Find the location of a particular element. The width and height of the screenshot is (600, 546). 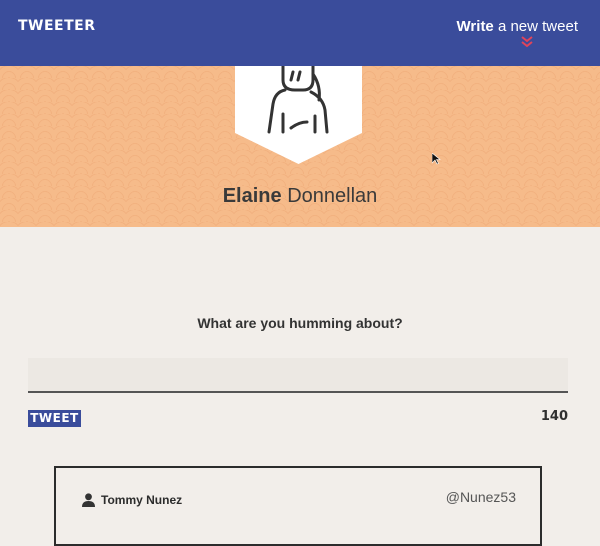

brand-logo: TWEETER is located at coordinates (57, 26).